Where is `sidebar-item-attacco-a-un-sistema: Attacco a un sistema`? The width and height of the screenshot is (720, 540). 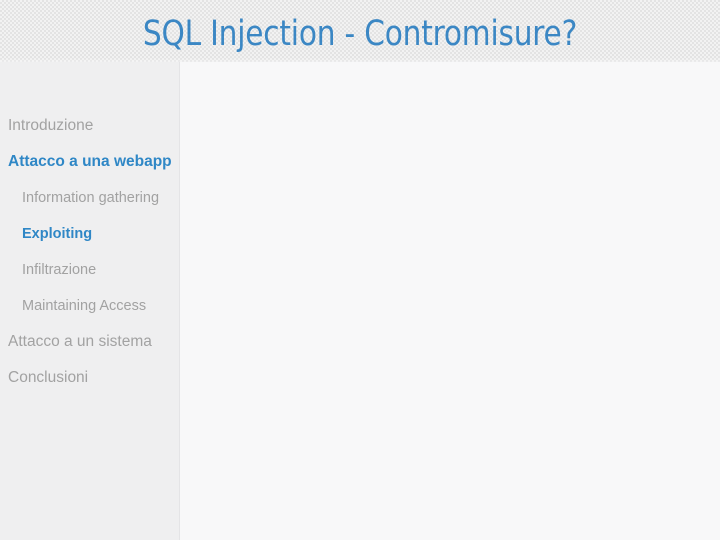 sidebar-item-attacco-a-un-sistema: Attacco a un sistema is located at coordinates (90, 342).